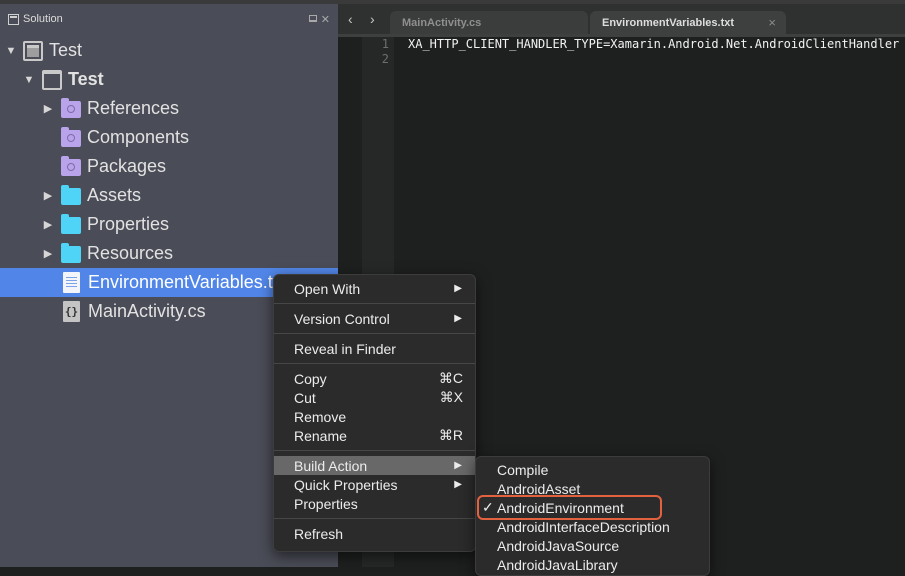  I want to click on tab-label: EnvironmentVariables.txt, so click(668, 22).